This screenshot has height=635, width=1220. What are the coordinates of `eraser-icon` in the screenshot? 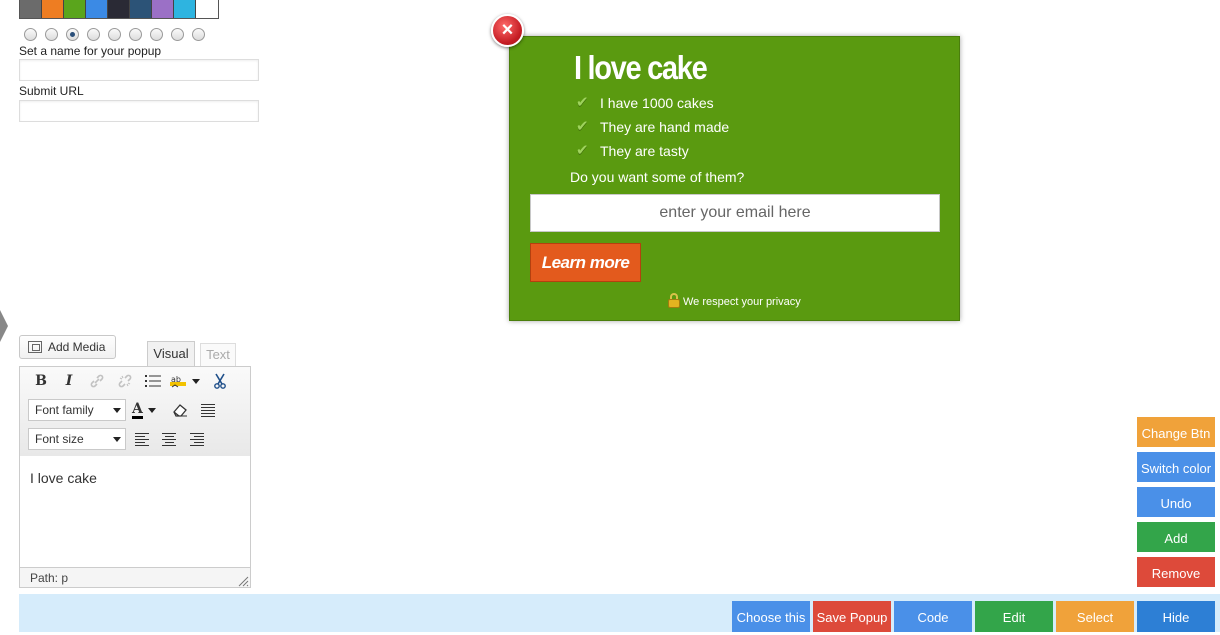 It's located at (180, 410).